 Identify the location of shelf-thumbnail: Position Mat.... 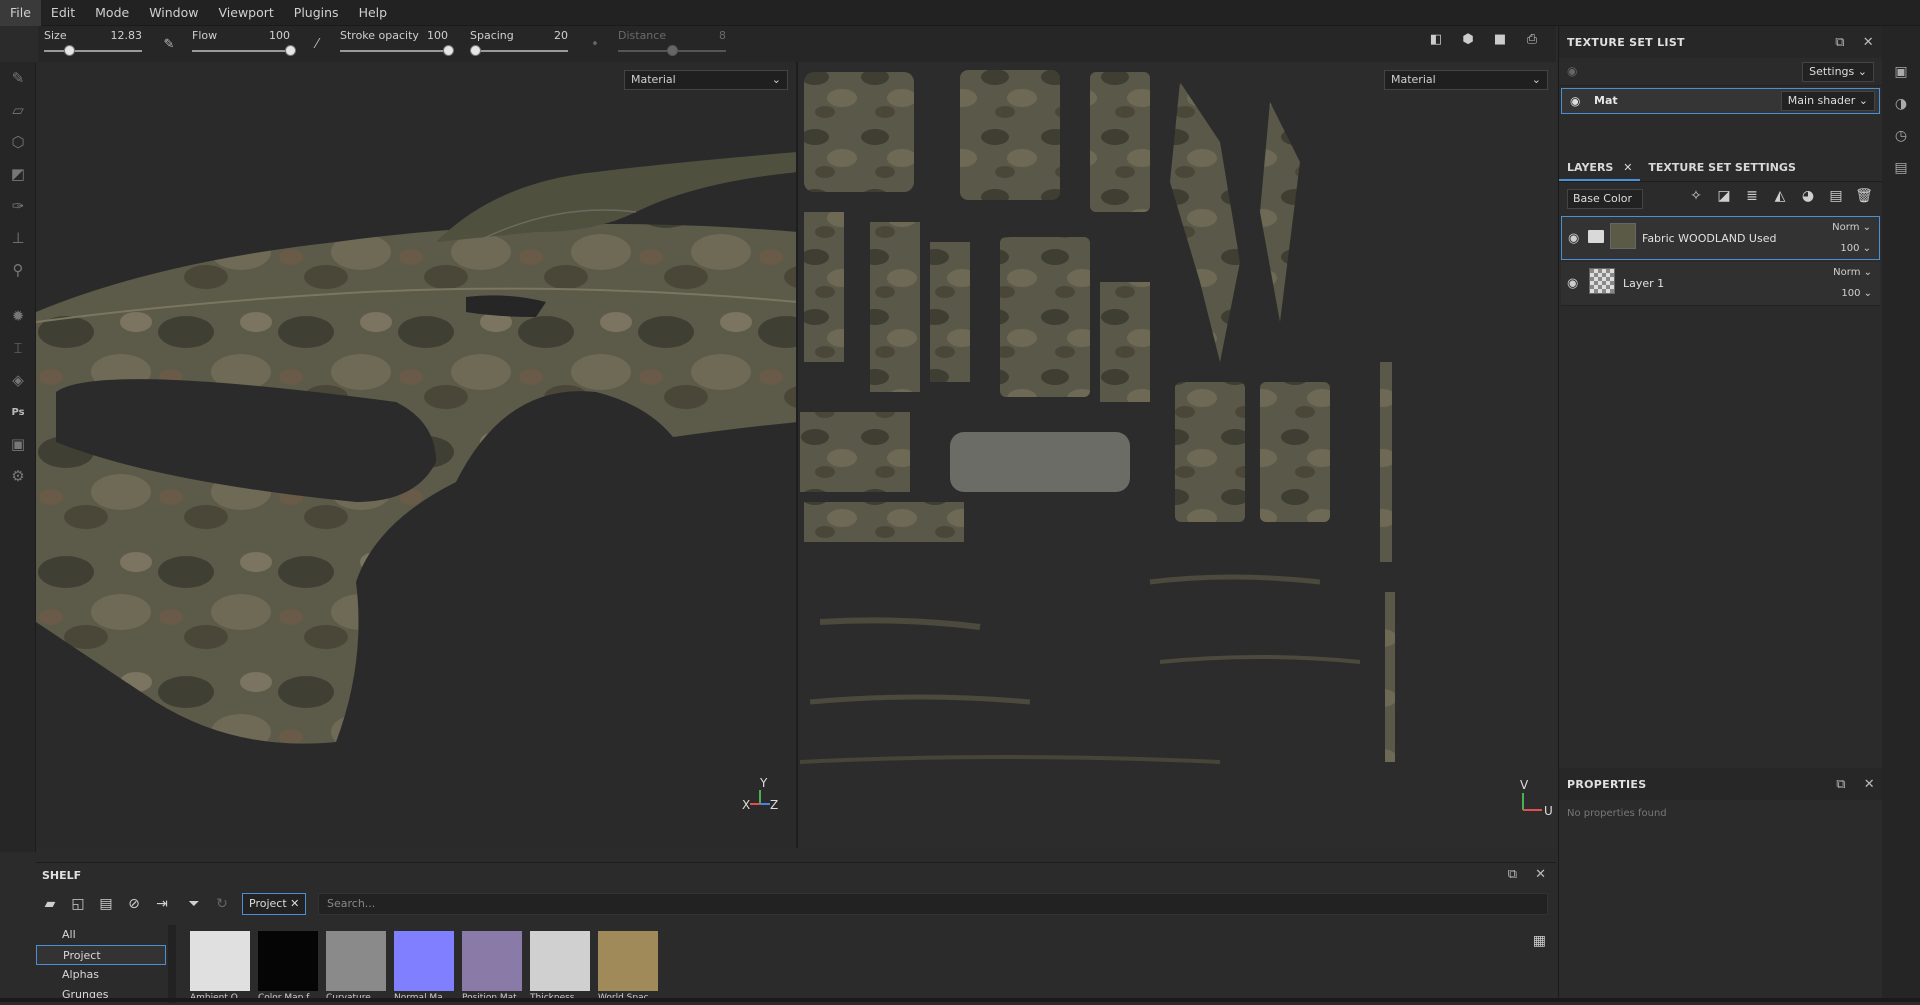
(493, 967).